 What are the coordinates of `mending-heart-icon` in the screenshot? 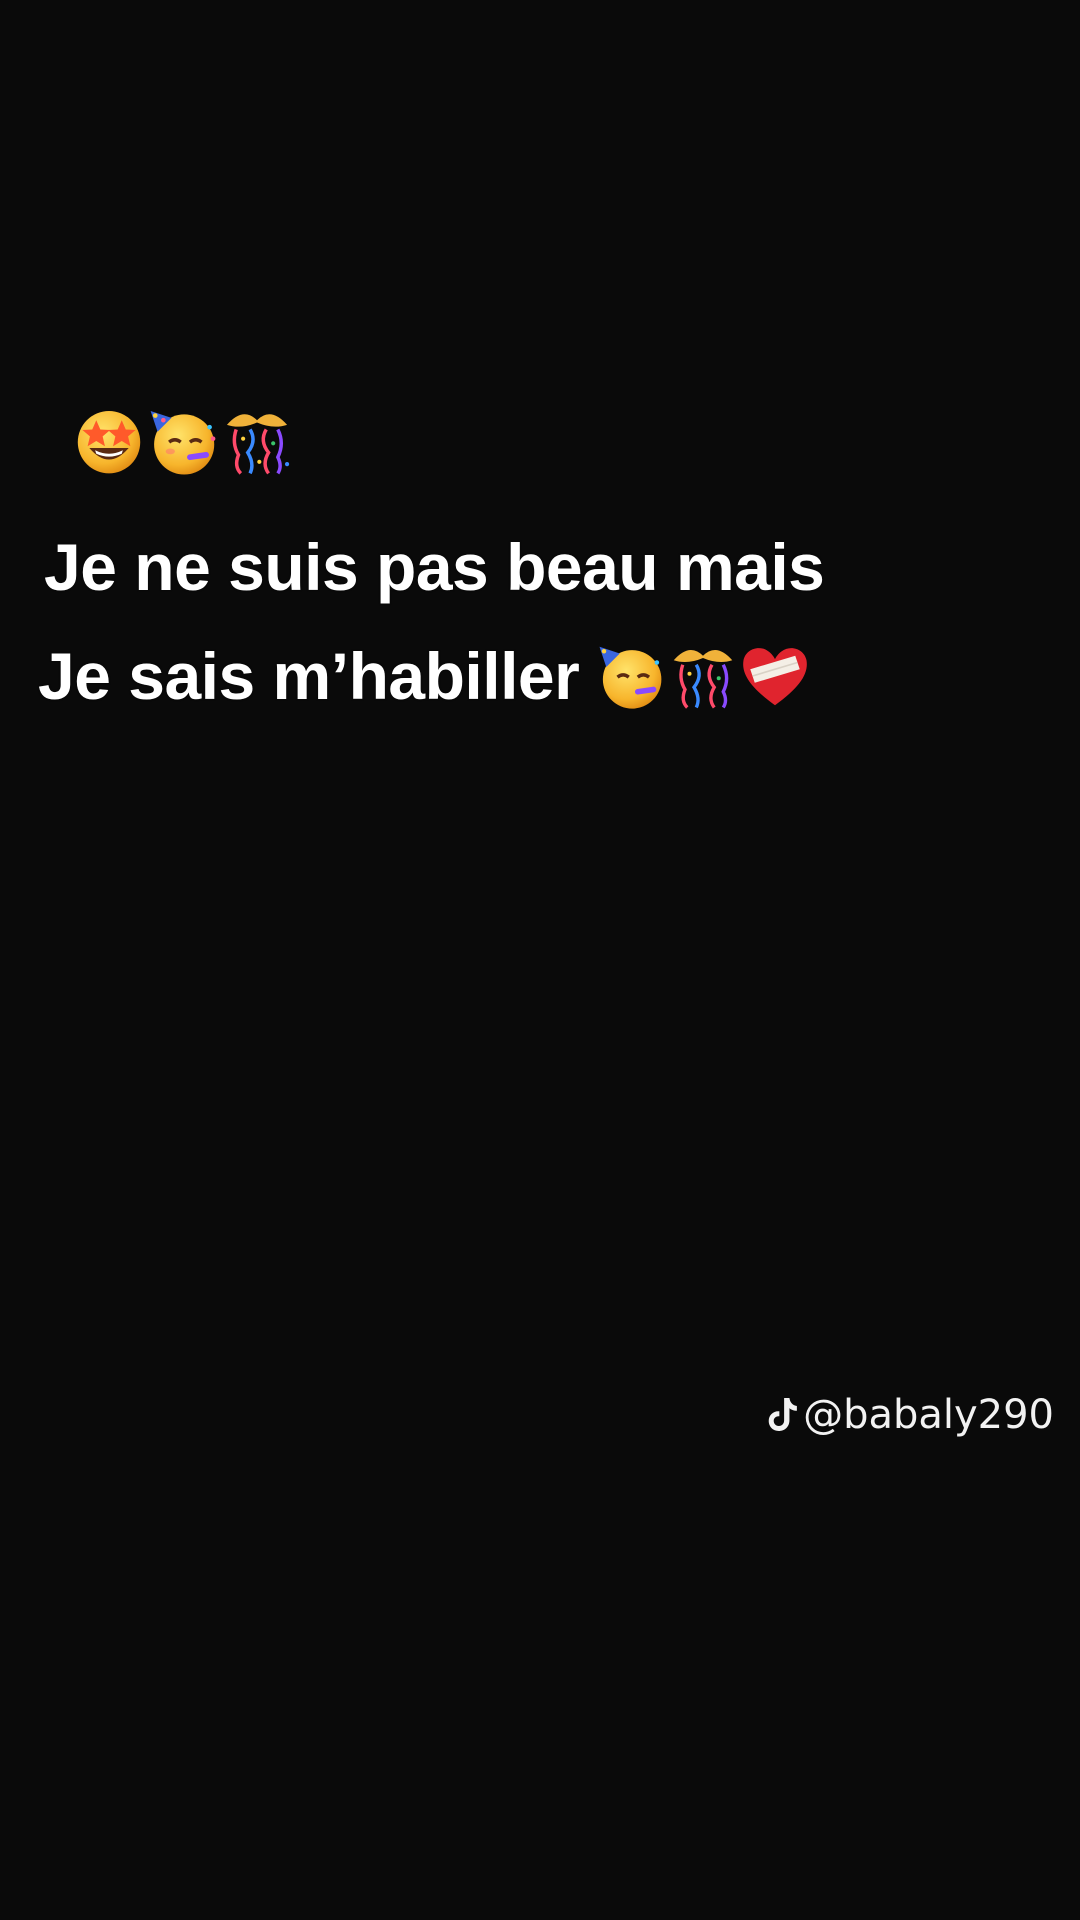 It's located at (775, 677).